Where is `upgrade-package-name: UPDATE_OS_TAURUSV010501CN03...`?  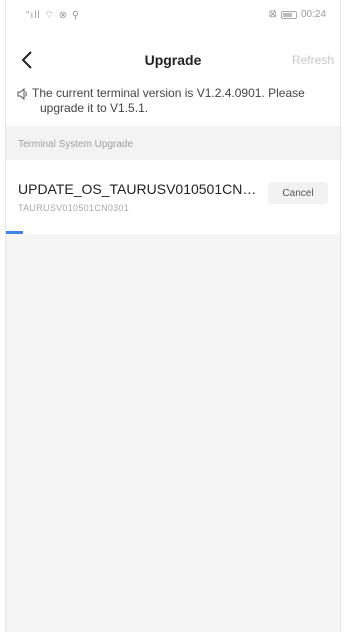
upgrade-package-name: UPDATE_OS_TAURUSV010501CN03... is located at coordinates (138, 189).